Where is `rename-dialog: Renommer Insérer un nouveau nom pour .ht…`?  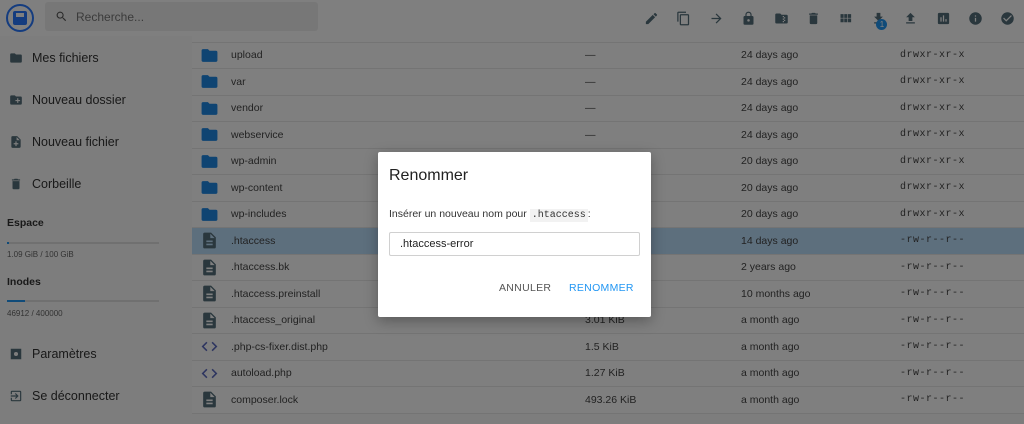
rename-dialog: Renommer Insérer un nouveau nom pour .ht… is located at coordinates (514, 234).